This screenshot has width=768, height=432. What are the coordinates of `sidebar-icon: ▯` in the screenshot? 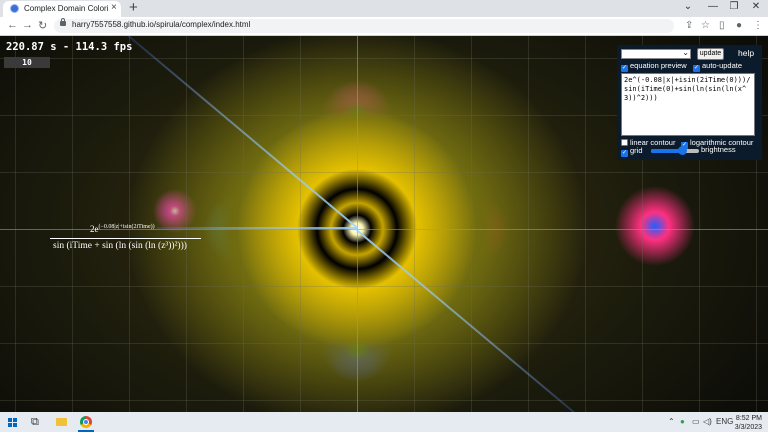 It's located at (722, 25).